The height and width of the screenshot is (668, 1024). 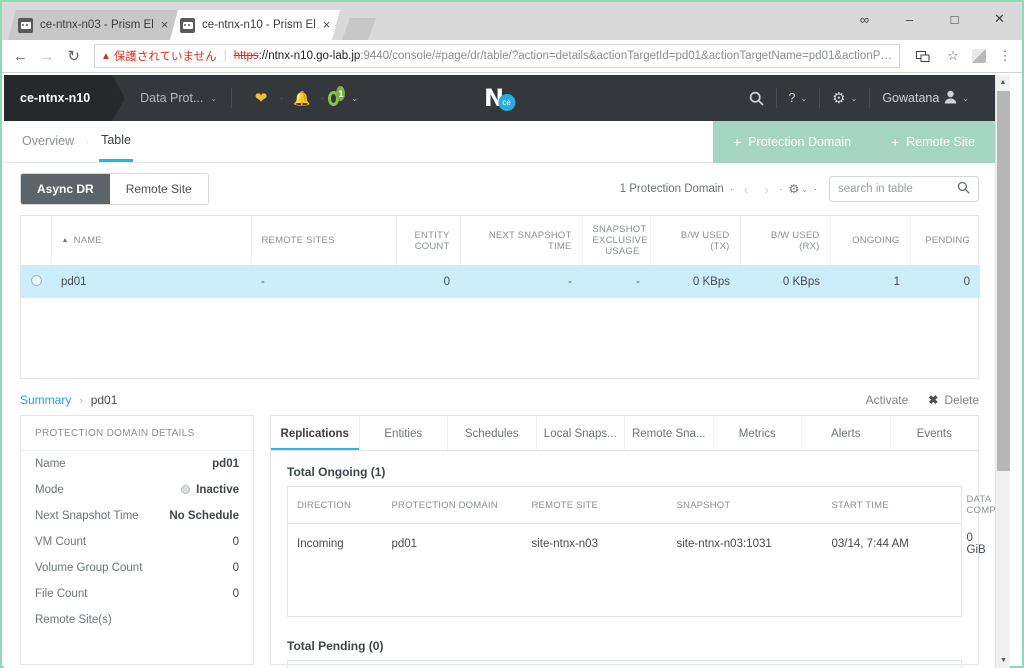 I want to click on warning-triangle-icon: ▲, so click(x=105, y=56).